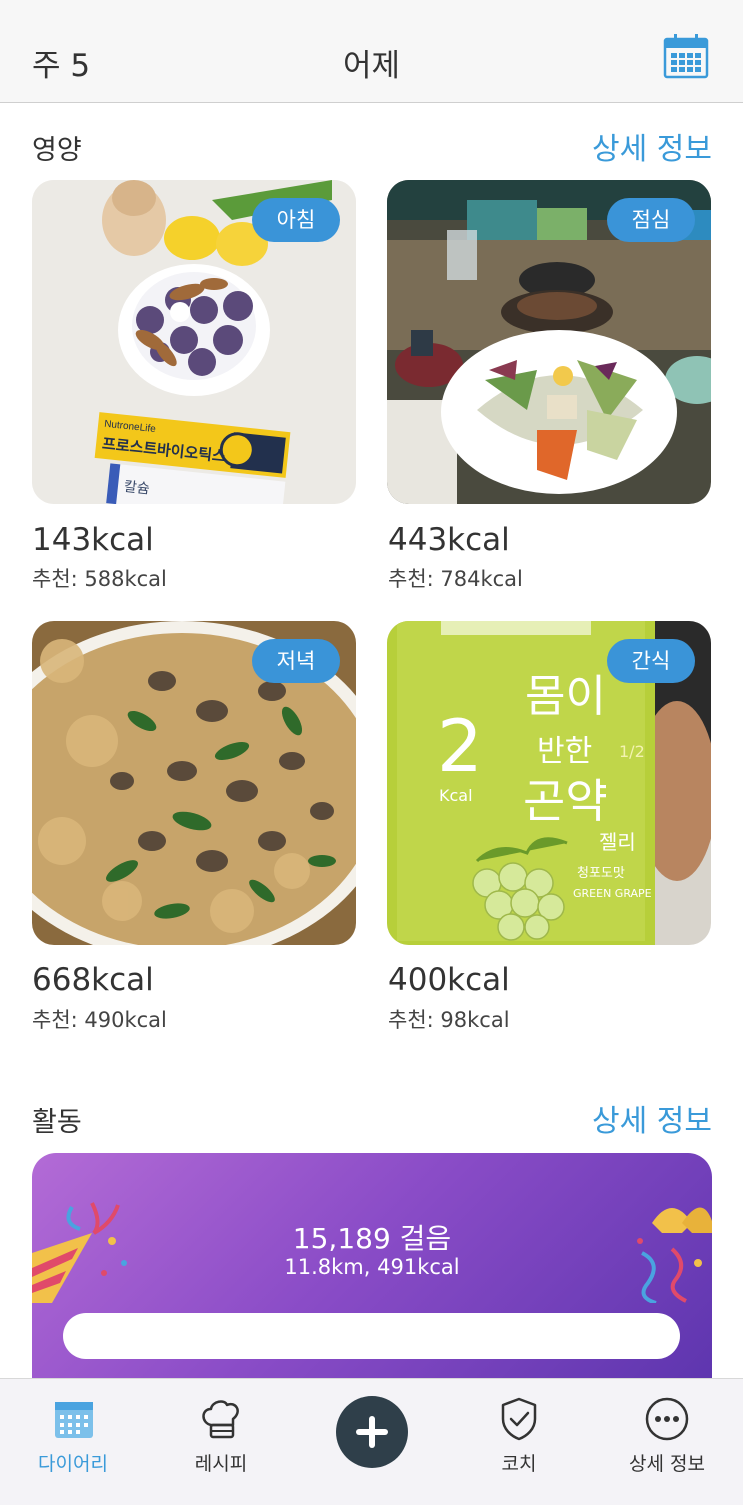 The image size is (743, 1505). What do you see at coordinates (617, 842) in the screenshot?
I see `snack-product-word-4: 젤리` at bounding box center [617, 842].